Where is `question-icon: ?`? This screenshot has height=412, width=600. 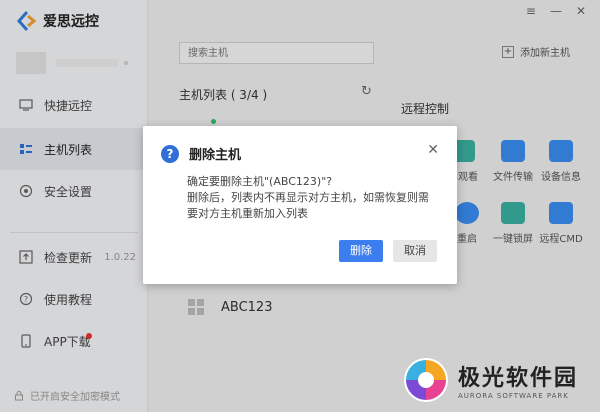 question-icon: ? is located at coordinates (170, 153).